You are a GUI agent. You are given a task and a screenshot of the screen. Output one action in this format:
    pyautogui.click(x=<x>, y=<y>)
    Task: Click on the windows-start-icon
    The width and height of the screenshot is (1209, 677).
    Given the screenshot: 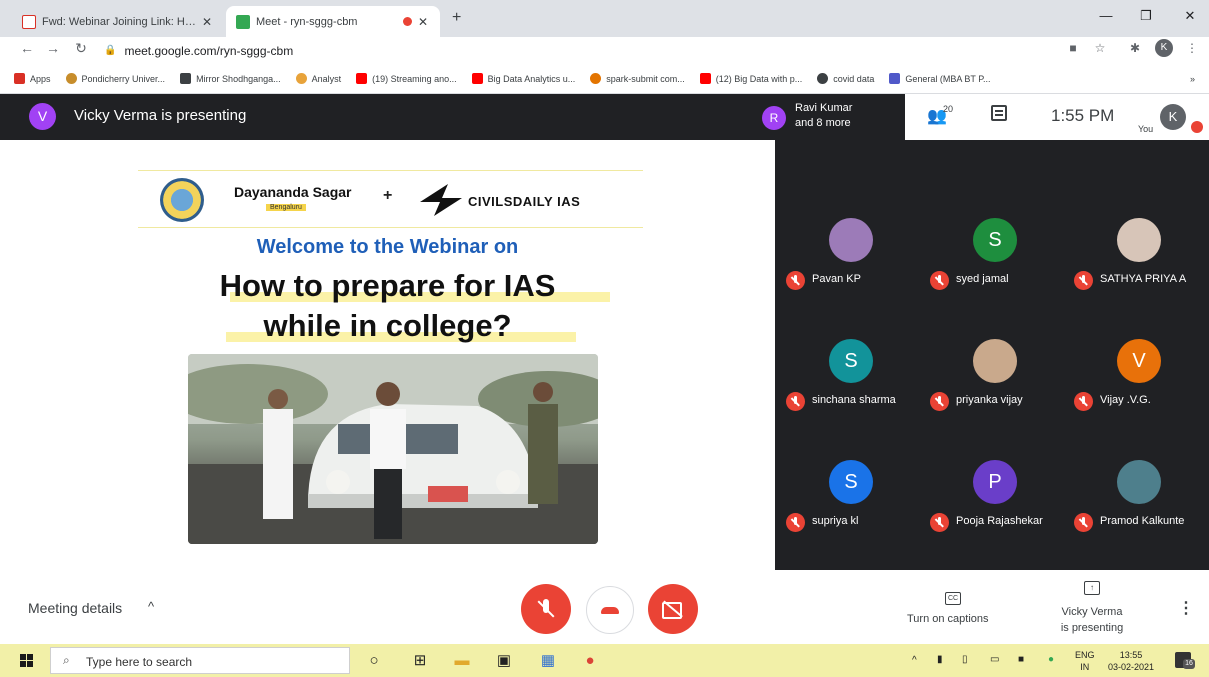 What is the action you would take?
    pyautogui.click(x=27, y=661)
    